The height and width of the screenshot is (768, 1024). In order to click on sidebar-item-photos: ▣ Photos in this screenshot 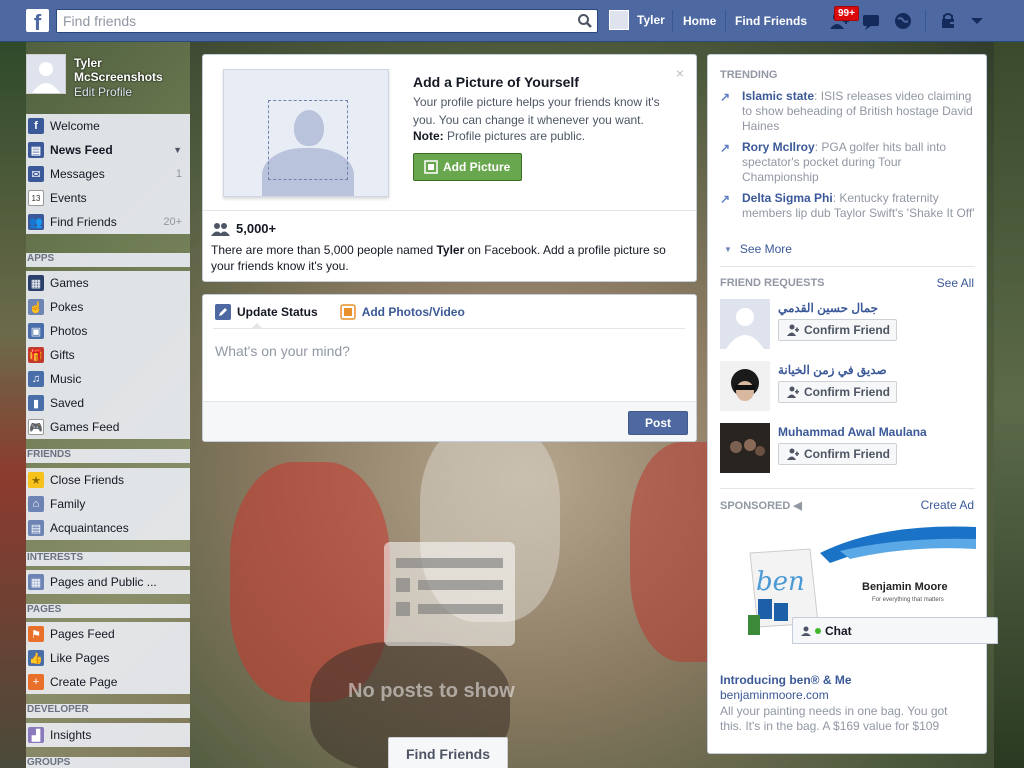, I will do `click(108, 331)`.